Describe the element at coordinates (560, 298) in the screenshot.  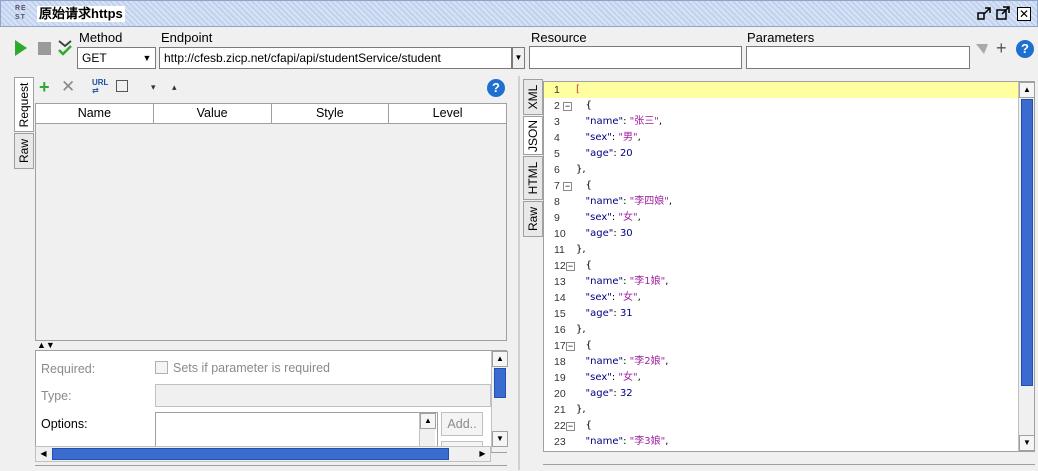
I see `line-number: 14` at that location.